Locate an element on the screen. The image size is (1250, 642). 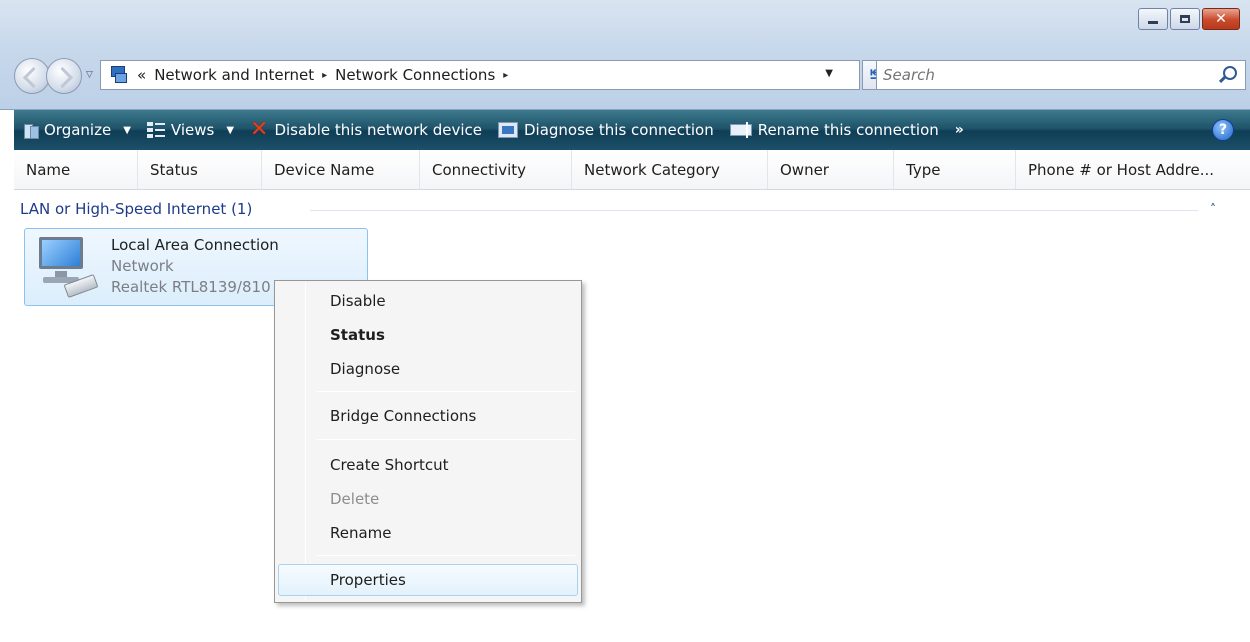
close-button: ✕ is located at coordinates (1221, 19).